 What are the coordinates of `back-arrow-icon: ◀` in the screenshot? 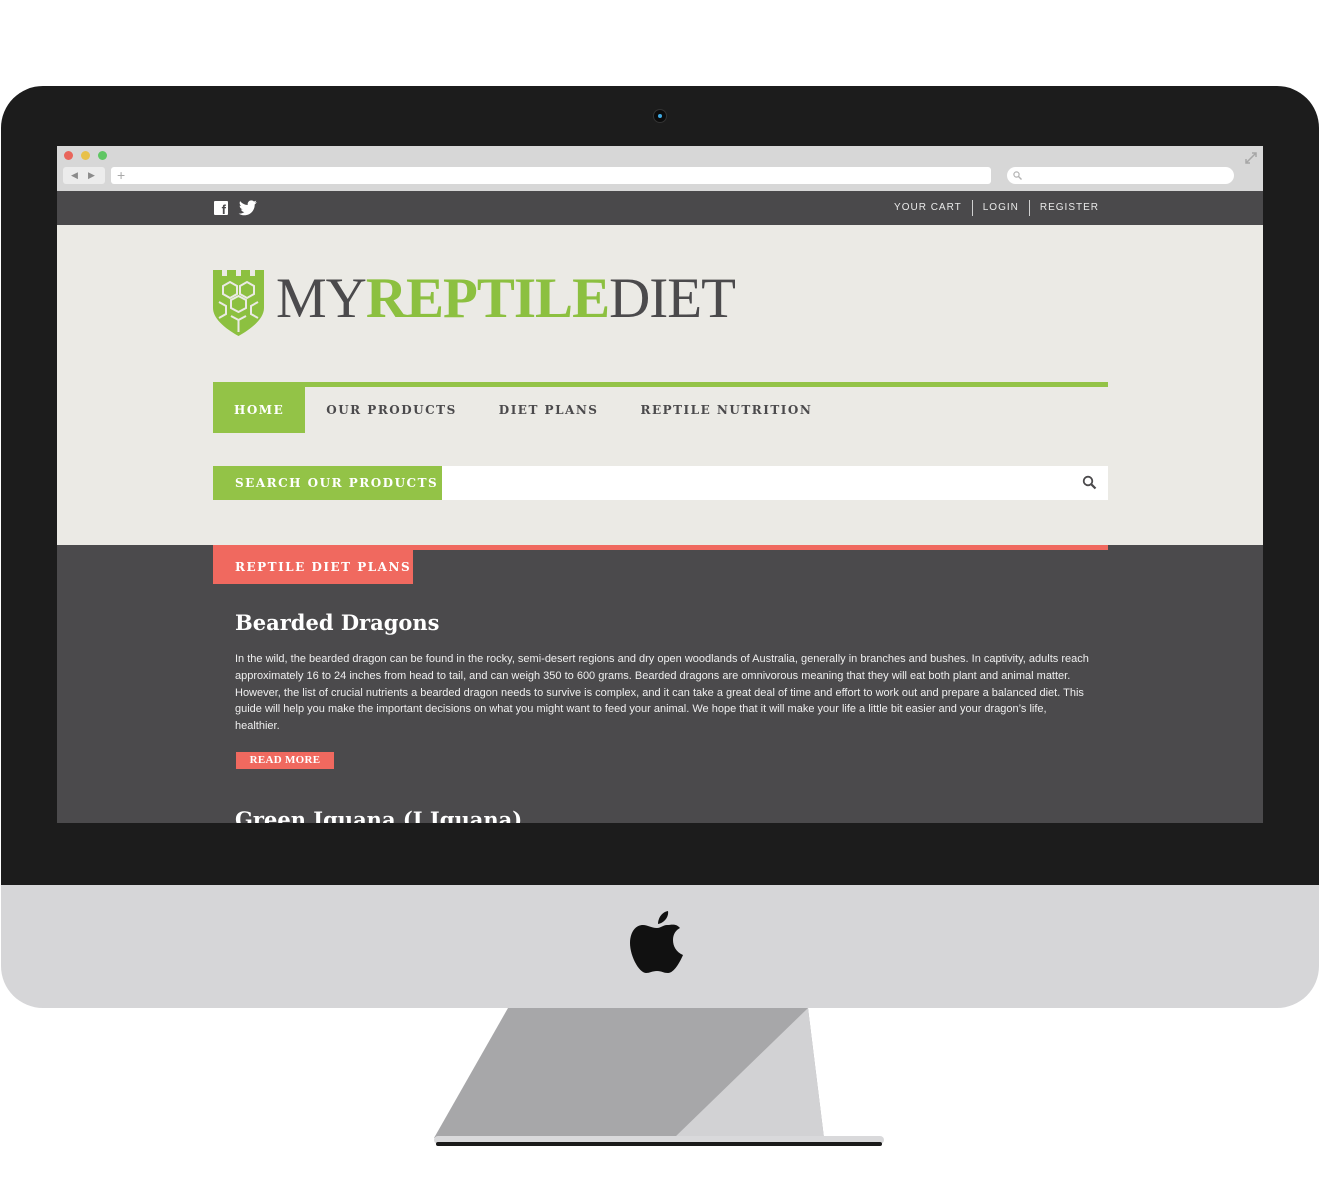 It's located at (74, 175).